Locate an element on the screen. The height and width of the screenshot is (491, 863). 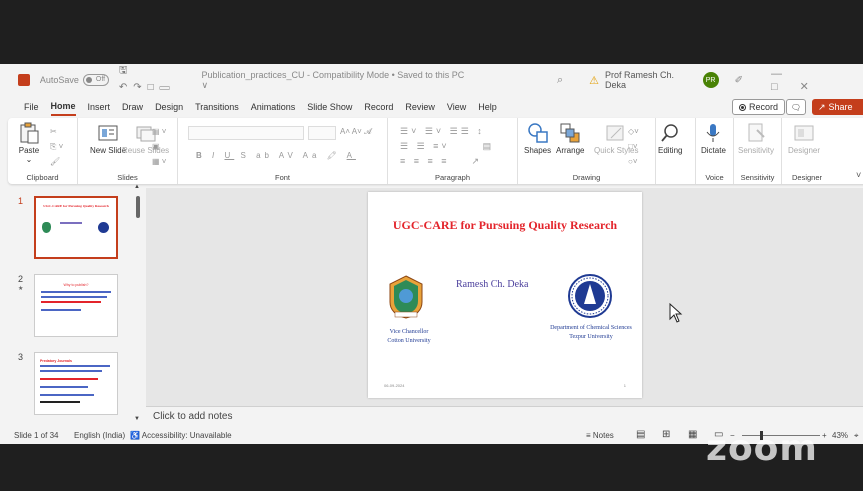
slide-sorter-icon: ⊞ is located at coordinates (666, 434).